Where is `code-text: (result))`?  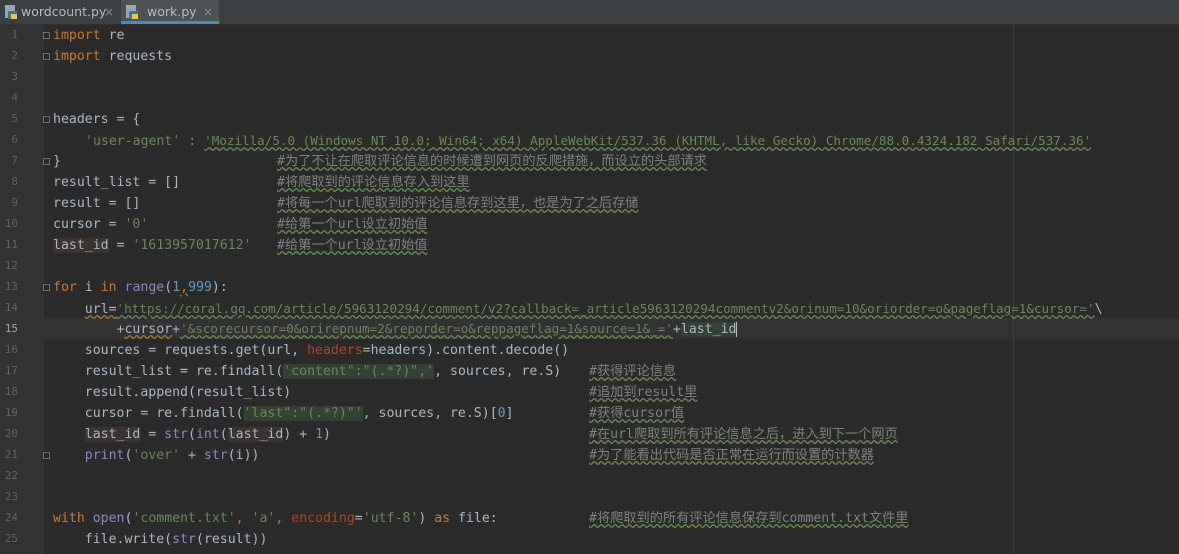 code-text: (result)) is located at coordinates (231, 539).